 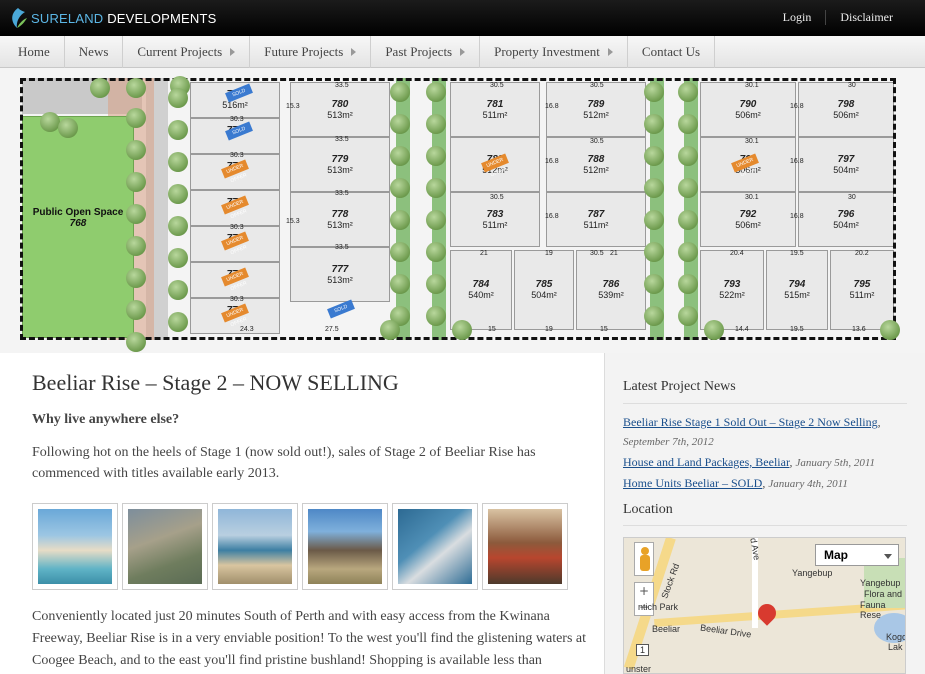 I want to click on nav-past-projects: Past Projects, so click(x=426, y=52).